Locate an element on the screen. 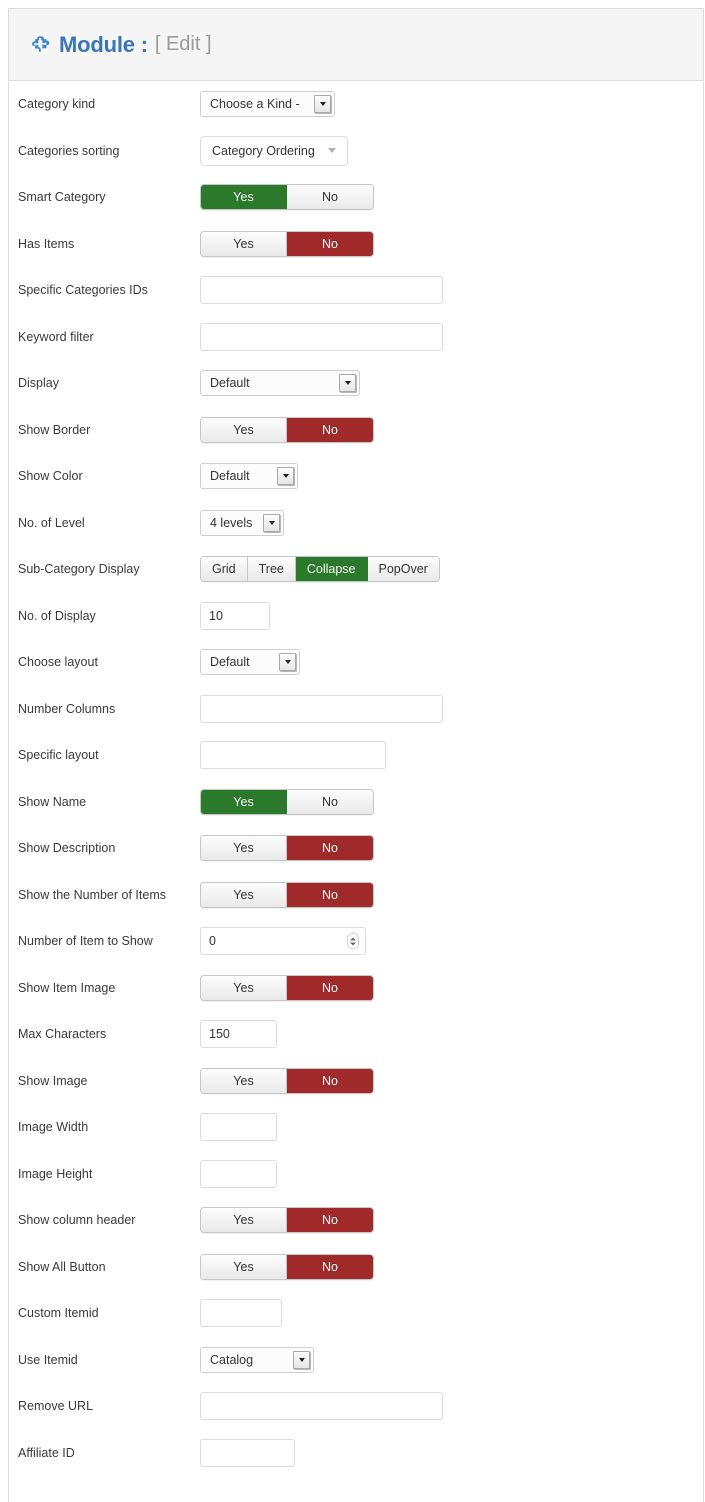  toggle-no-show-image: No is located at coordinates (330, 1080).